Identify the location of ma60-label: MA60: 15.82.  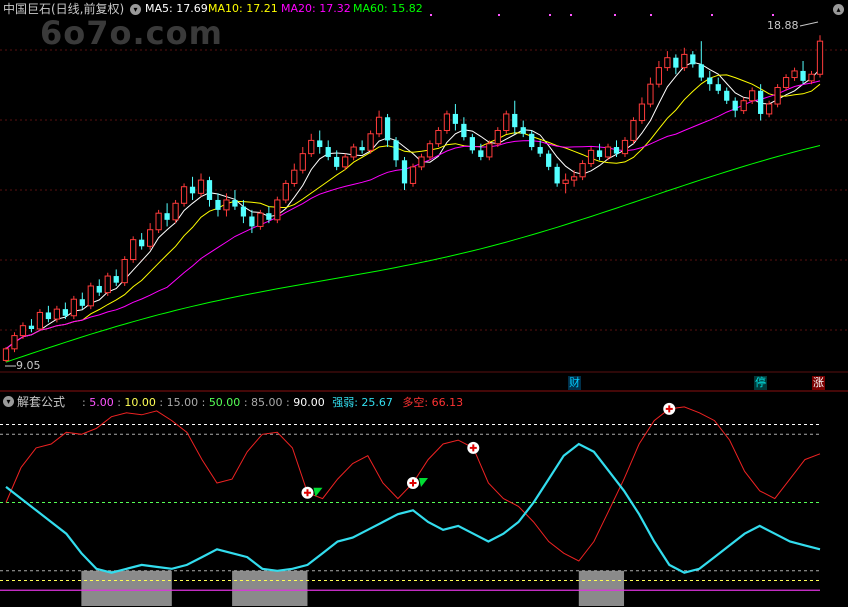
(388, 8).